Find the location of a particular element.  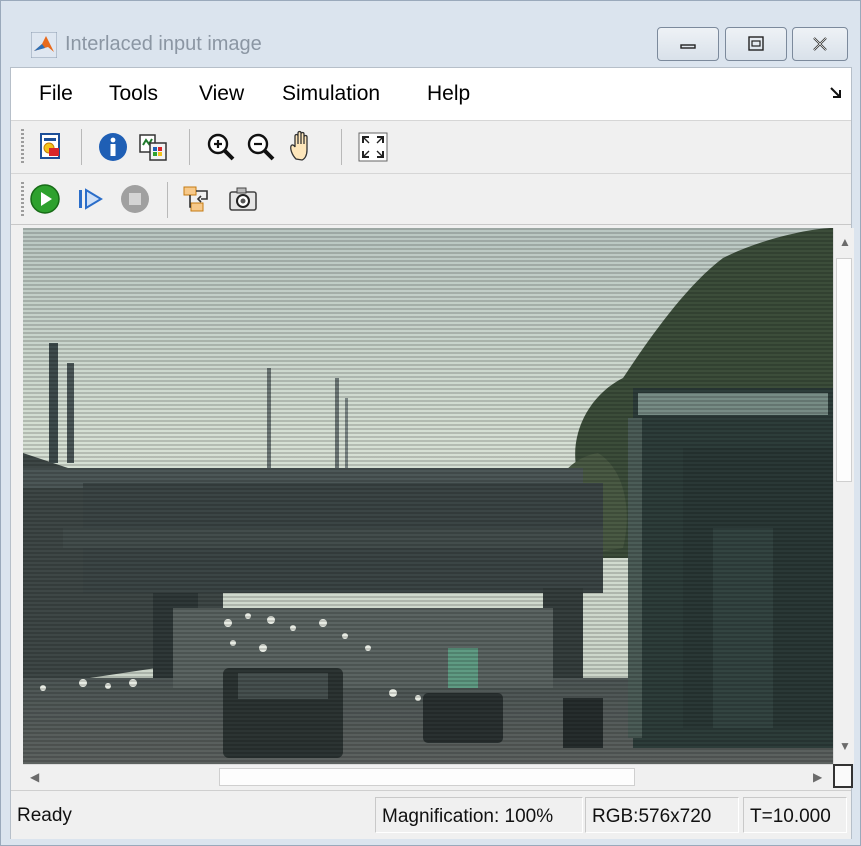

menu-help: Help is located at coordinates (448, 94).